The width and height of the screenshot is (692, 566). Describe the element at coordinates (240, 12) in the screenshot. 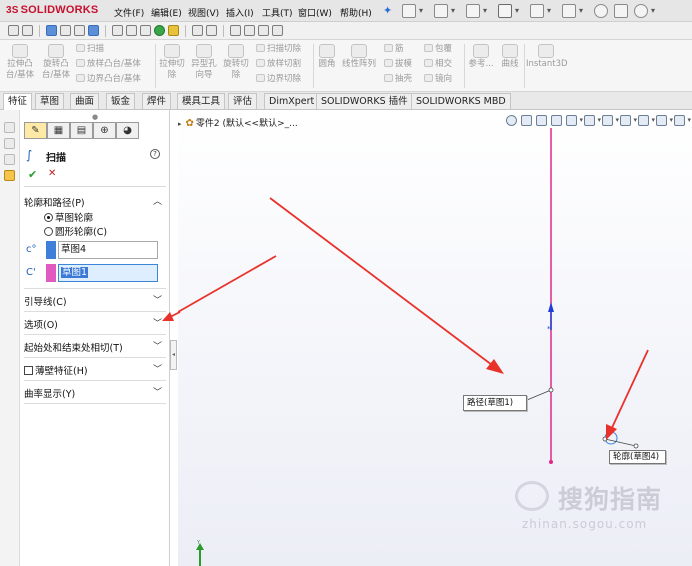

I see `menu-insert: 插入(I)` at that location.